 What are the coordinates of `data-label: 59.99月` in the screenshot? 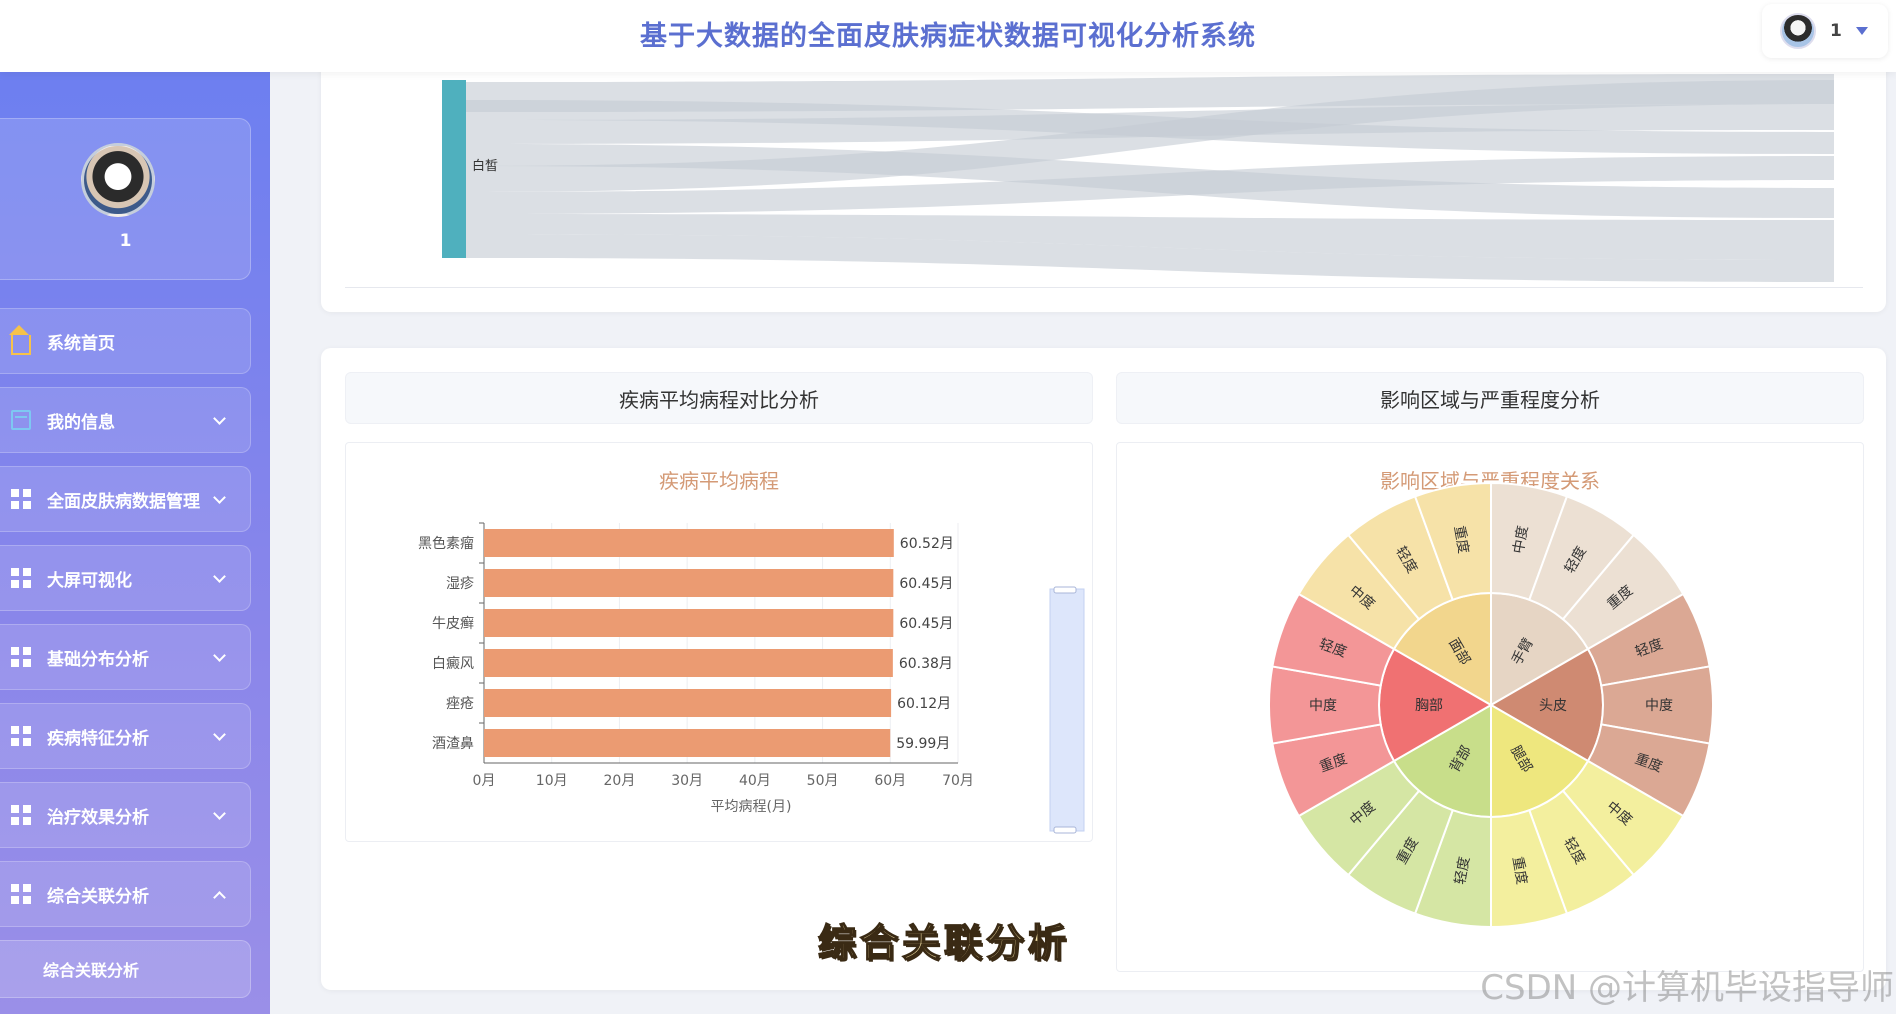 It's located at (923, 744).